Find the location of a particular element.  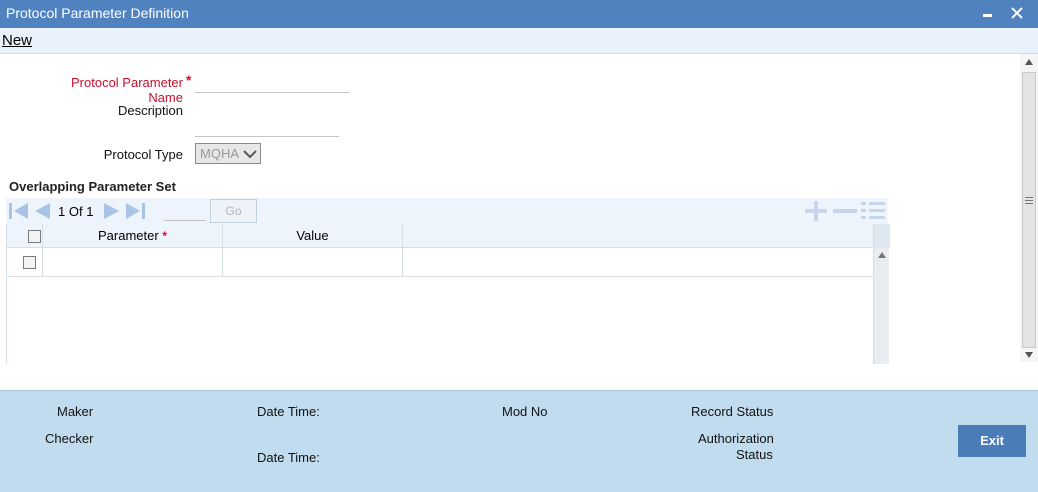

select-all-cell is located at coordinates (25, 236).